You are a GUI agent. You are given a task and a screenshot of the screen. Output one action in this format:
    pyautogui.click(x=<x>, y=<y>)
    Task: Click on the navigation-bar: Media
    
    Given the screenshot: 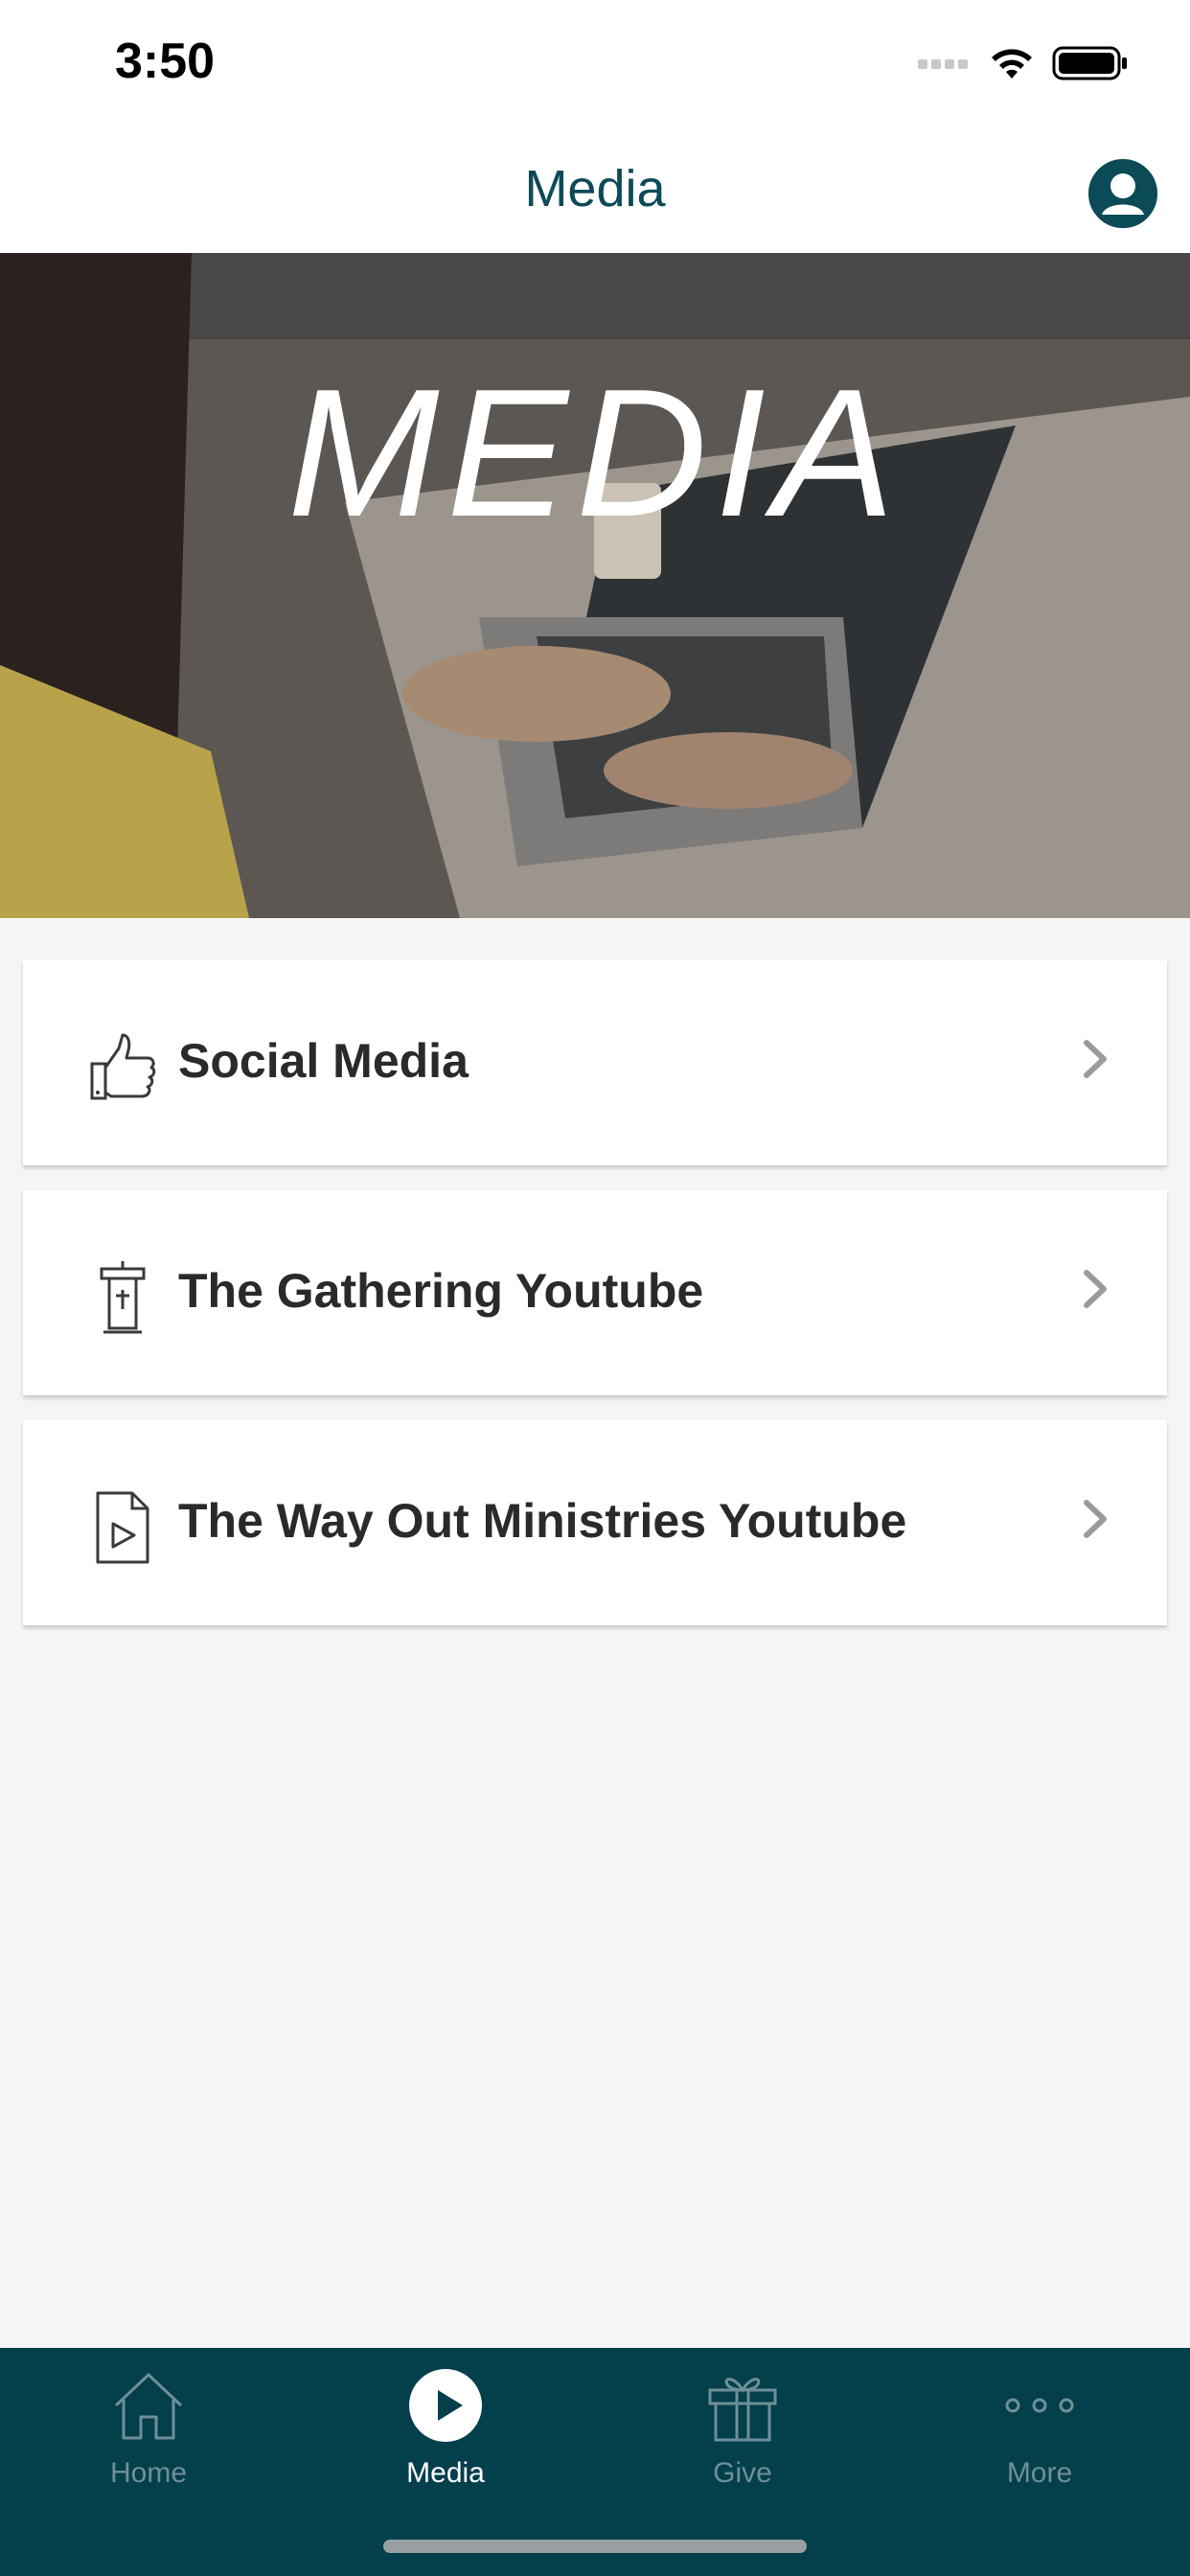 What is the action you would take?
    pyautogui.click(x=595, y=193)
    